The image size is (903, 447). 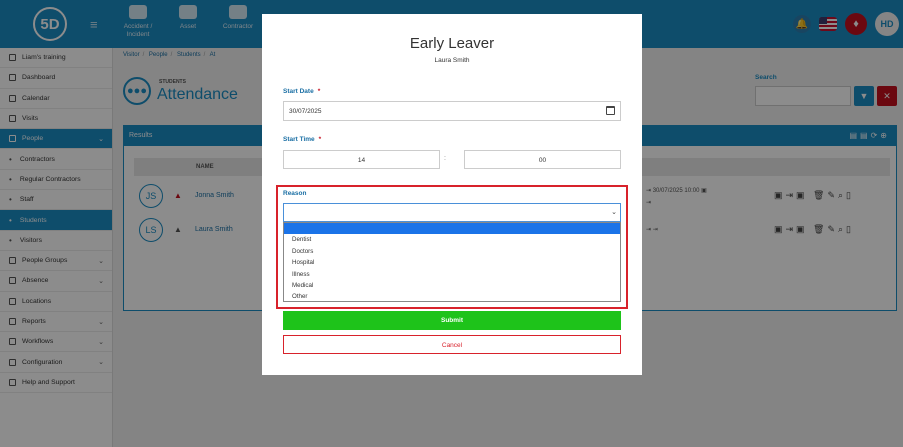 I want to click on start-time-label-text: Start Time, so click(x=299, y=139).